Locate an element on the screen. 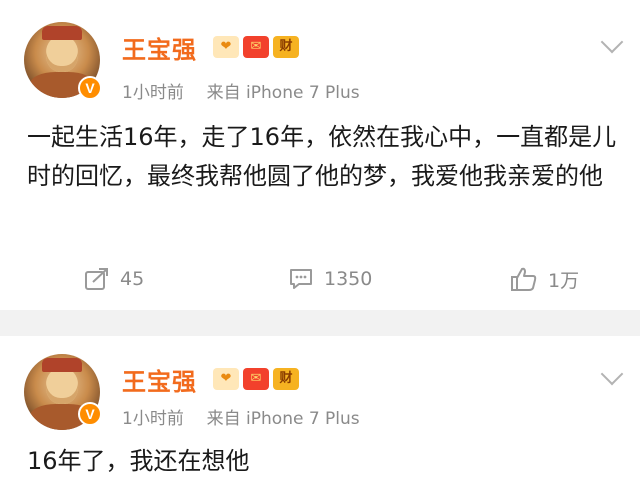  repost-icon is located at coordinates (96, 279).